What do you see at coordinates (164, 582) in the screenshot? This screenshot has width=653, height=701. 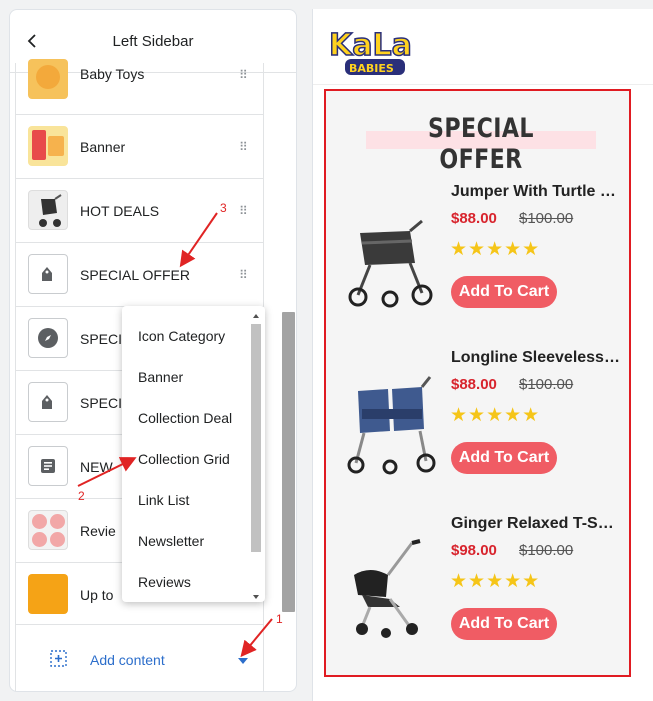 I see `dropdown-item-reviews: Reviews` at bounding box center [164, 582].